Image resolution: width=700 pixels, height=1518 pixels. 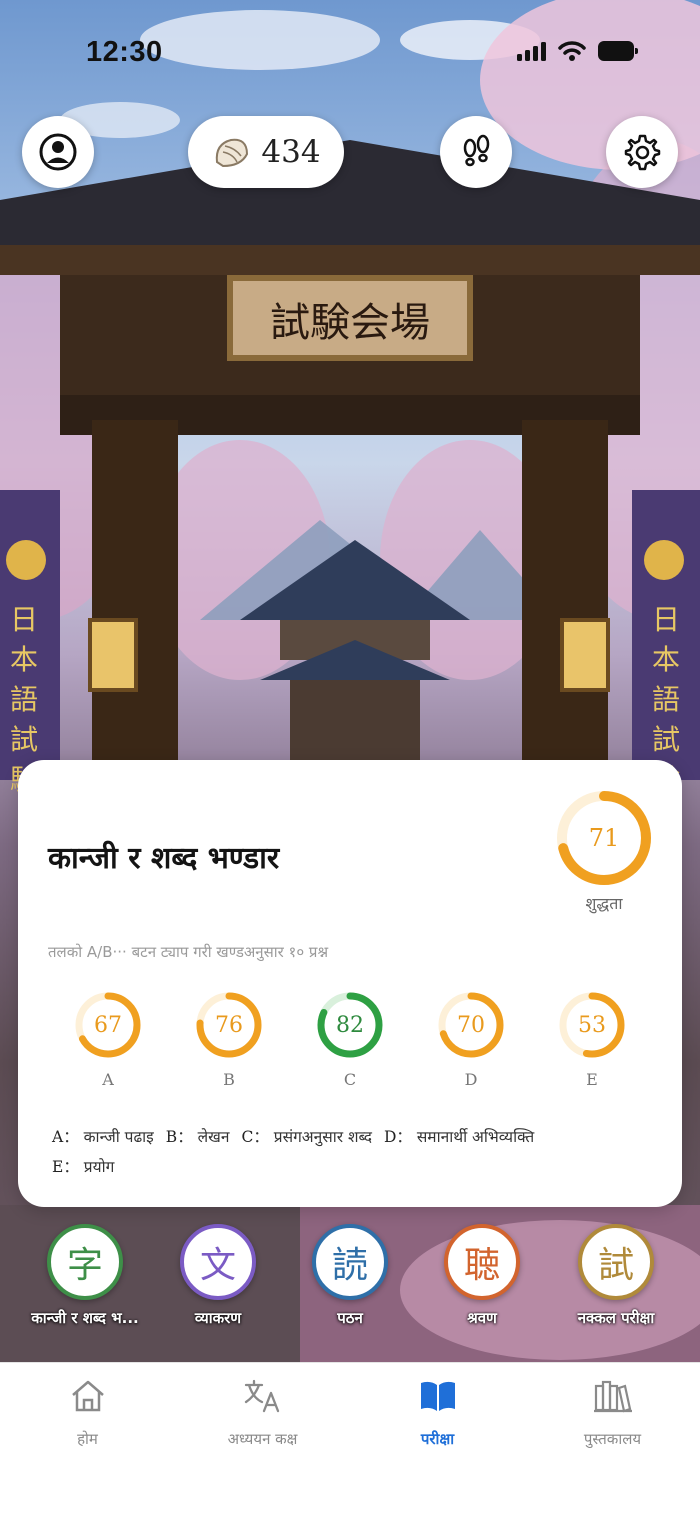 I want to click on section-a-score: 67, so click(x=108, y=1025).